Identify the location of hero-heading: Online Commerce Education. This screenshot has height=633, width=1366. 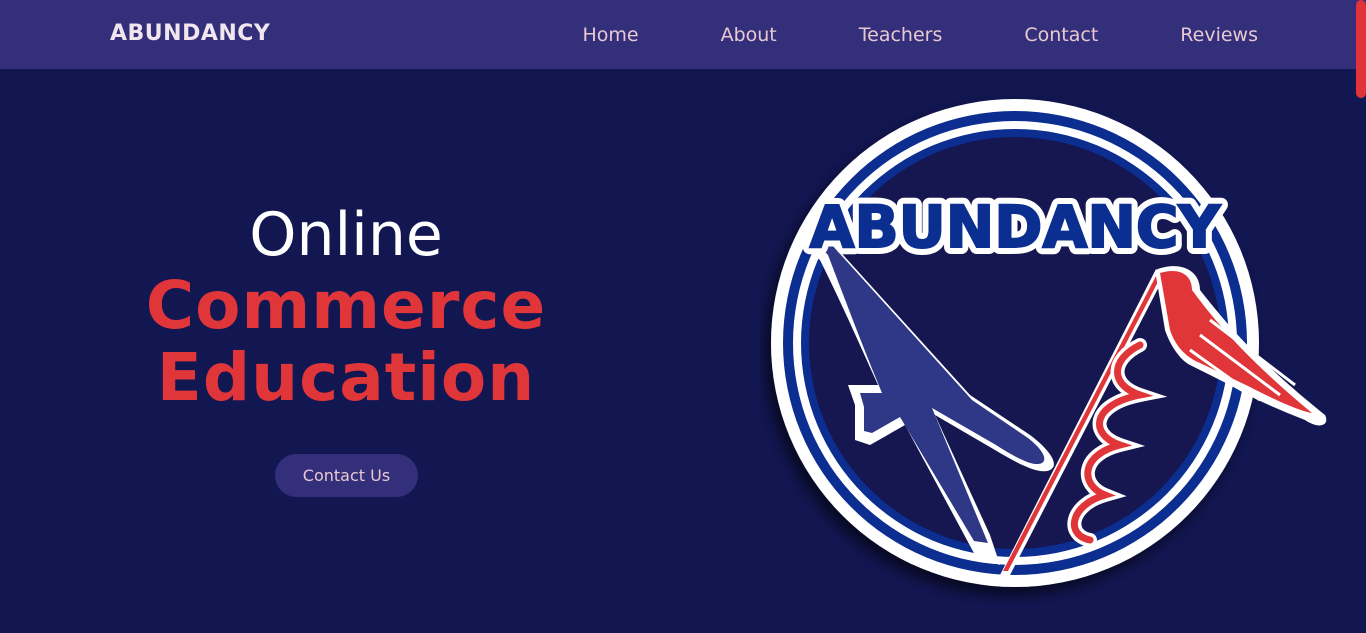
(346, 307).